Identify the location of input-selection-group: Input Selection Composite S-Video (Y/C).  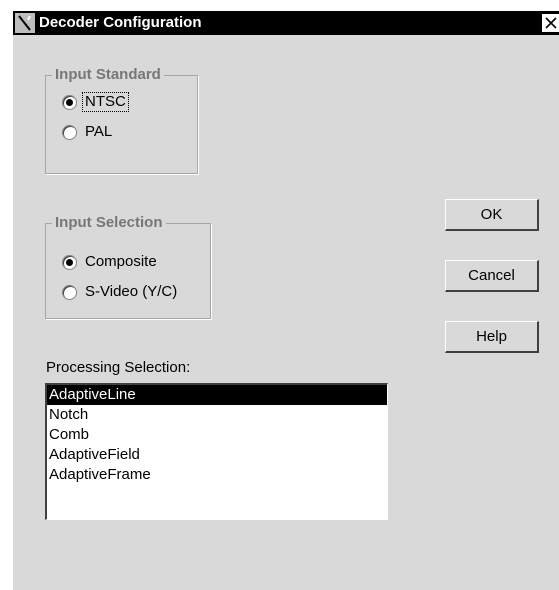
(128, 266).